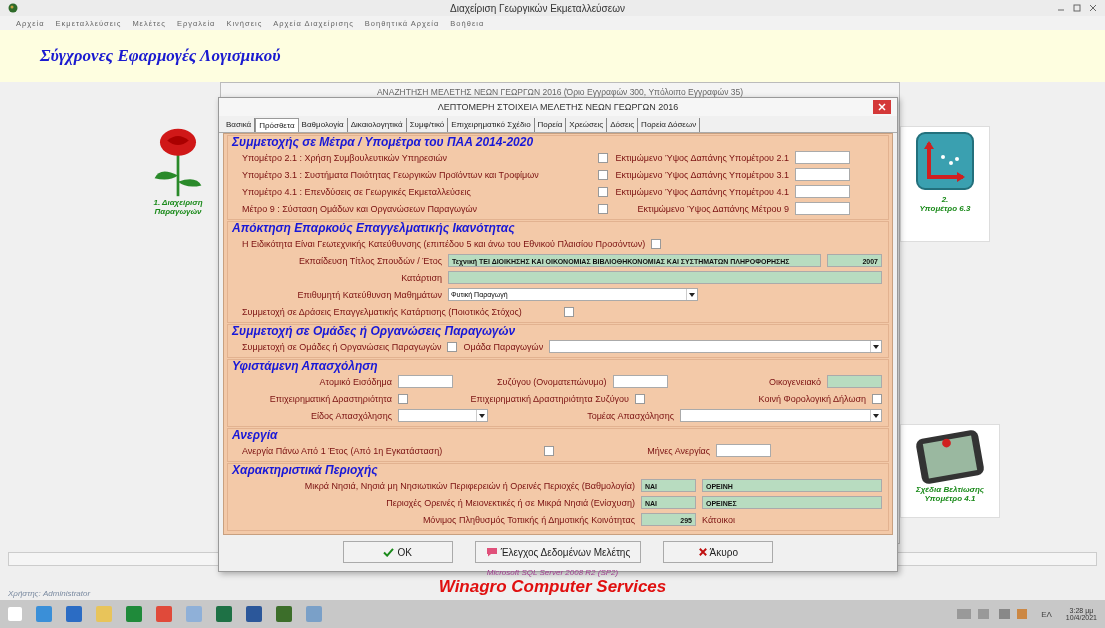  I want to click on dialog-title: ΛΕΠΤΟΜΕΡΗ ΣΤΟΙΧΕΙΑ ΜΕΛΕΤΗΣ ΝΕΩΝ ΓΕΩΡΓΩΝ 2016, so click(558, 107).